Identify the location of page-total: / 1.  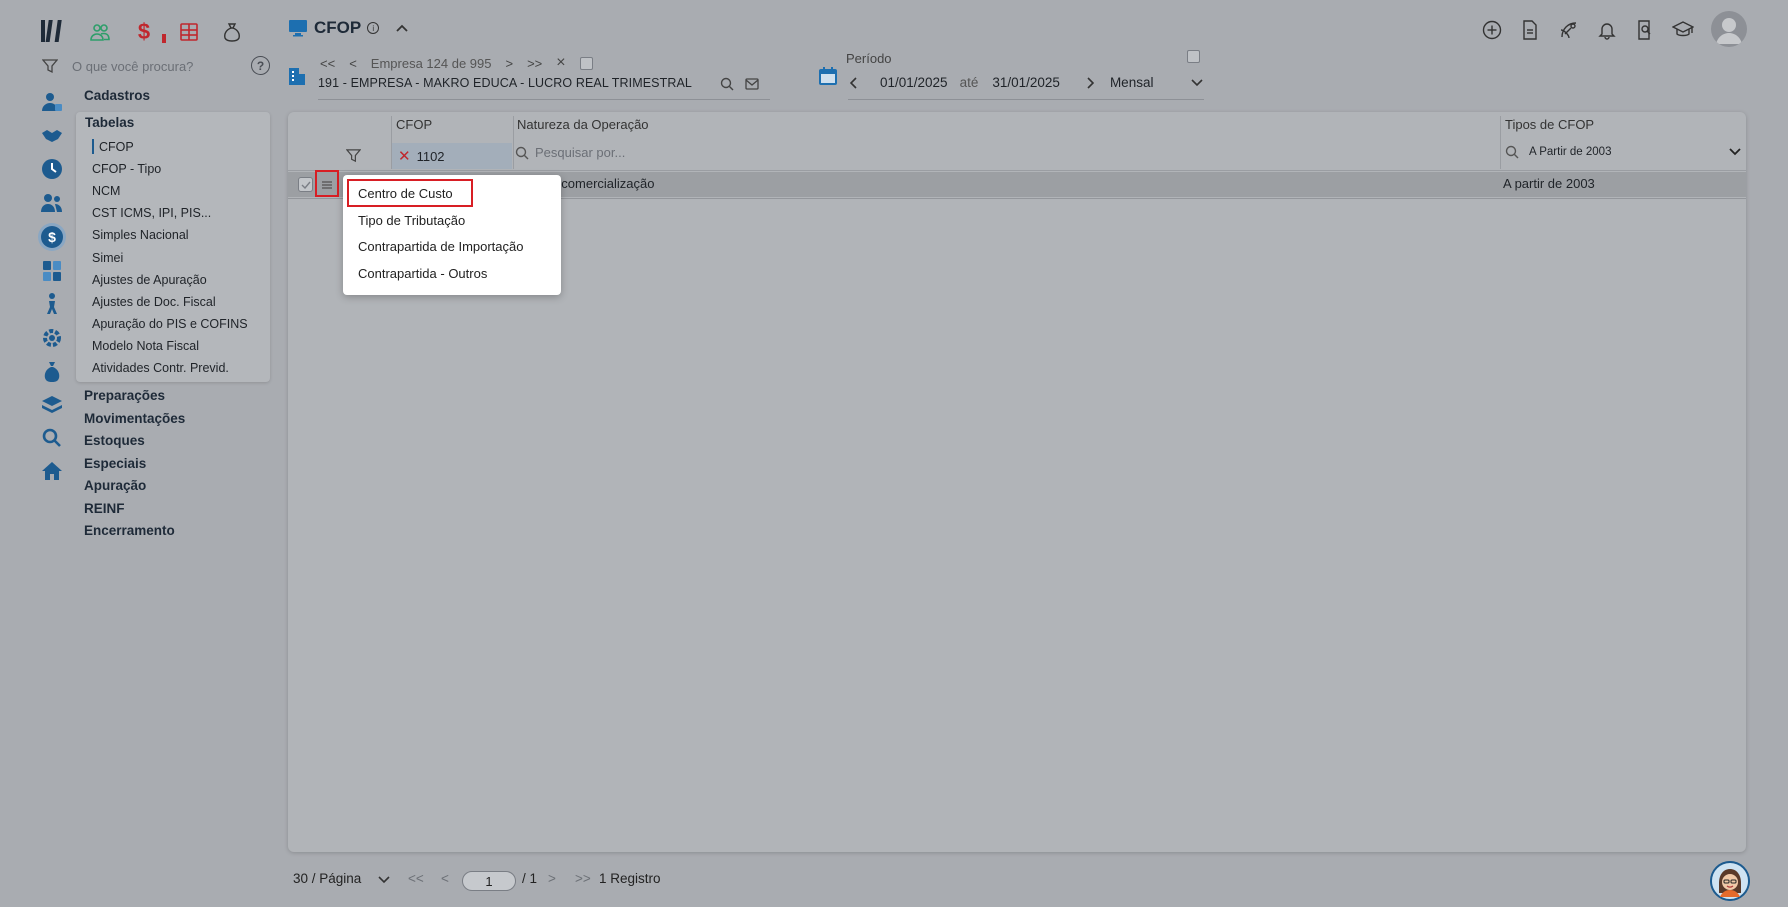
(530, 878).